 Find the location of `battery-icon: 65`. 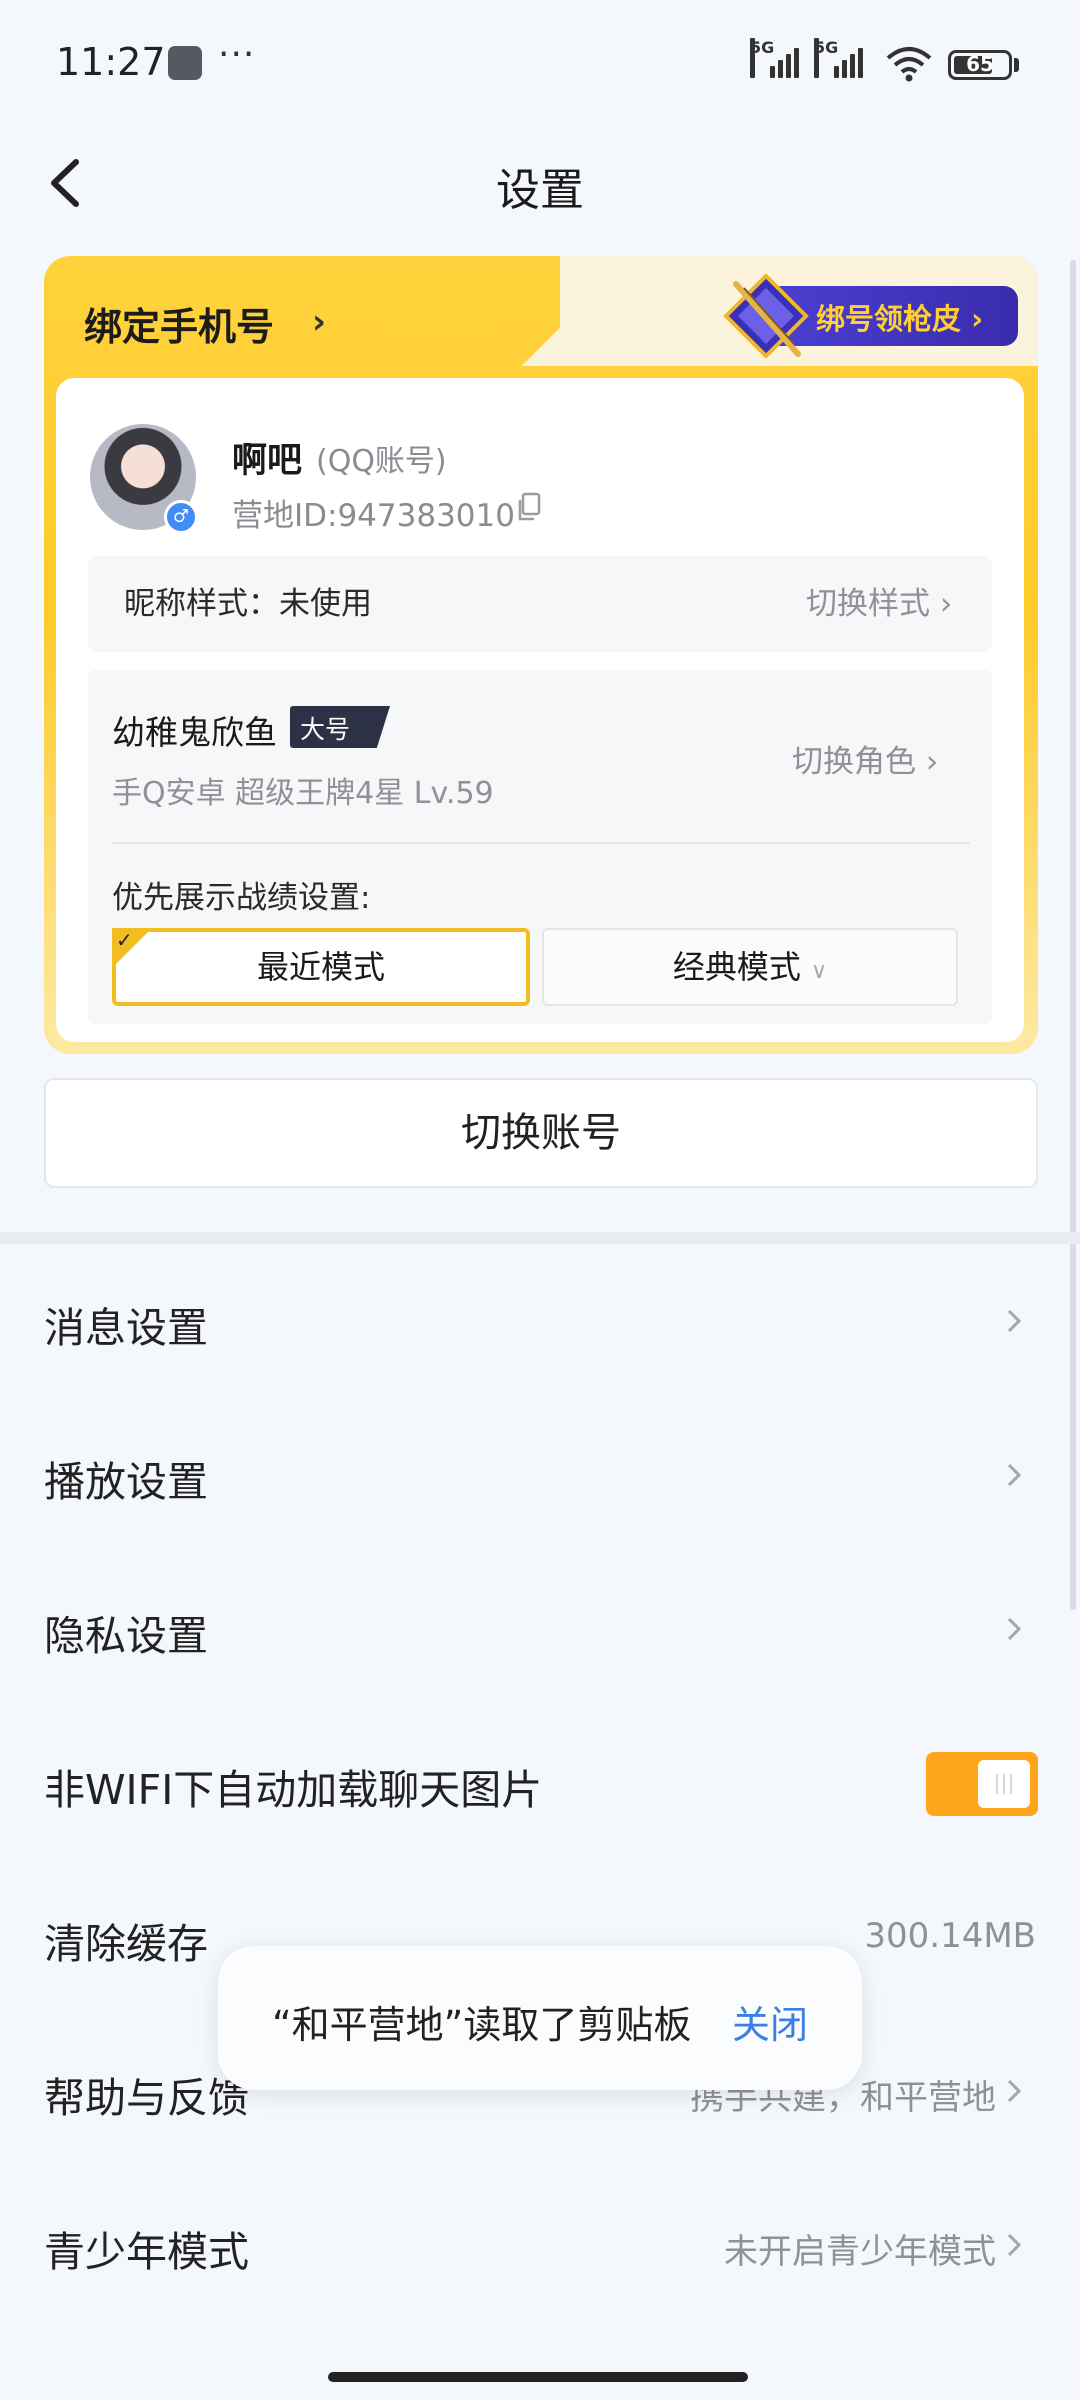

battery-icon: 65 is located at coordinates (980, 65).